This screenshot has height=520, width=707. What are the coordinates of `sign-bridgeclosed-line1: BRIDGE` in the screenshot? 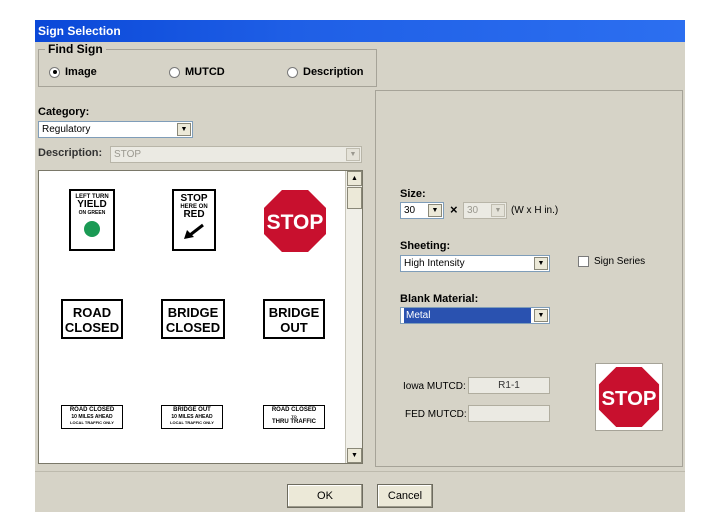 It's located at (193, 312).